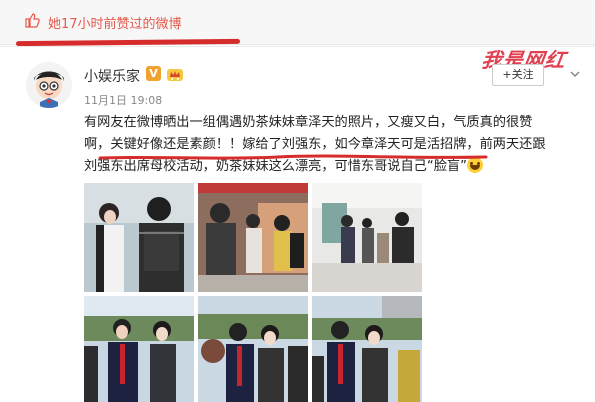 This screenshot has width=595, height=402. Describe the element at coordinates (49, 85) in the screenshot. I see `avatar` at that location.